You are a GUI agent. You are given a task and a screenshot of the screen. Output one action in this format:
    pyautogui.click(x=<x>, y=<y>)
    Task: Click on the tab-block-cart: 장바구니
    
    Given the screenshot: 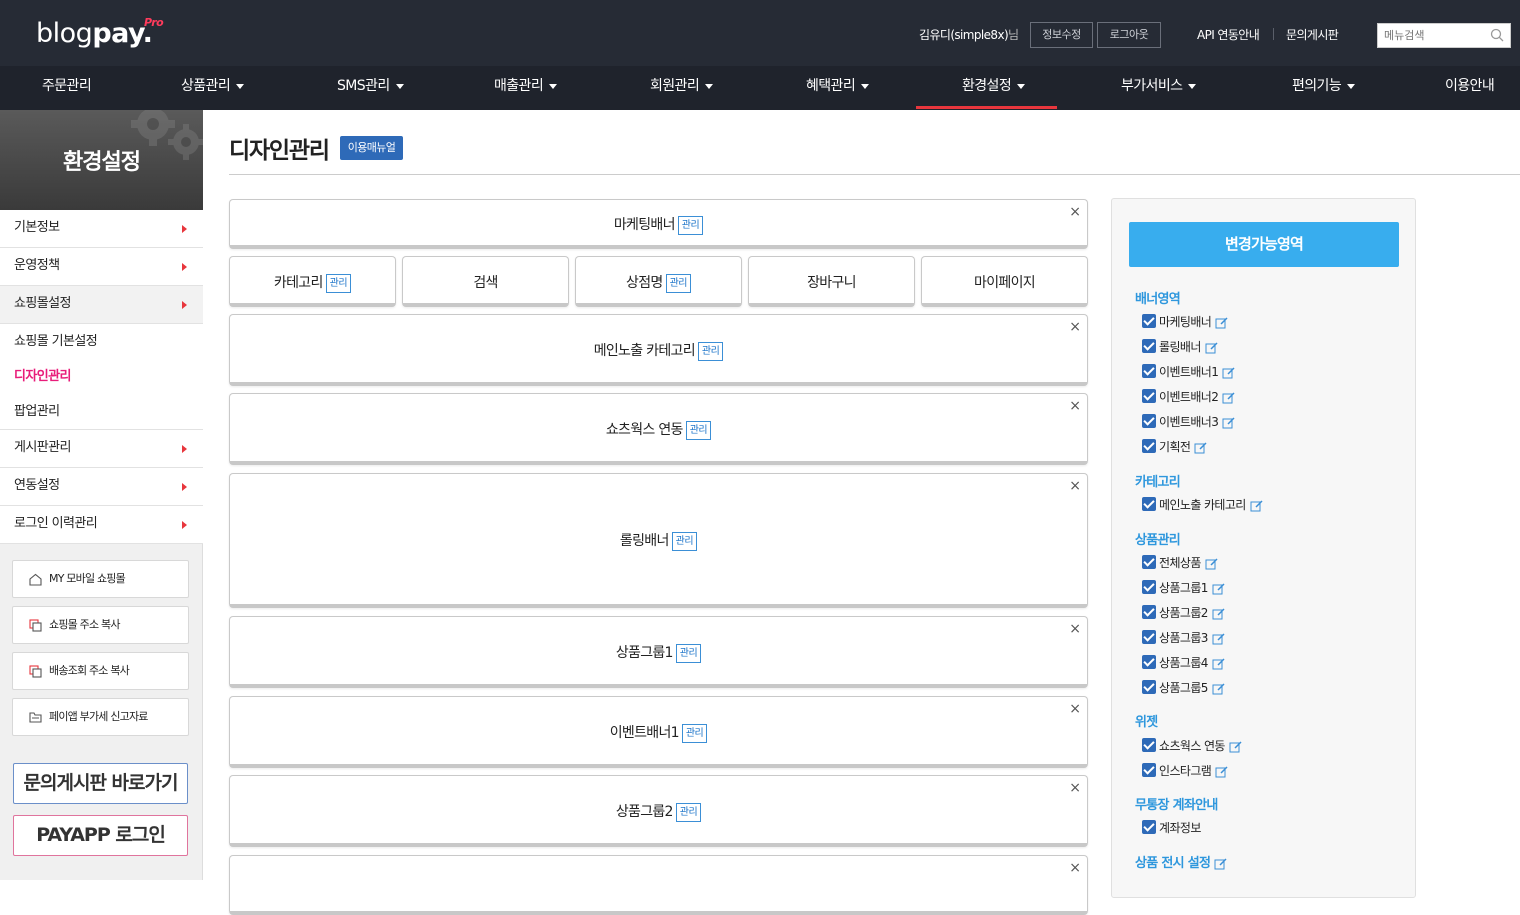 What is the action you would take?
    pyautogui.click(x=831, y=281)
    